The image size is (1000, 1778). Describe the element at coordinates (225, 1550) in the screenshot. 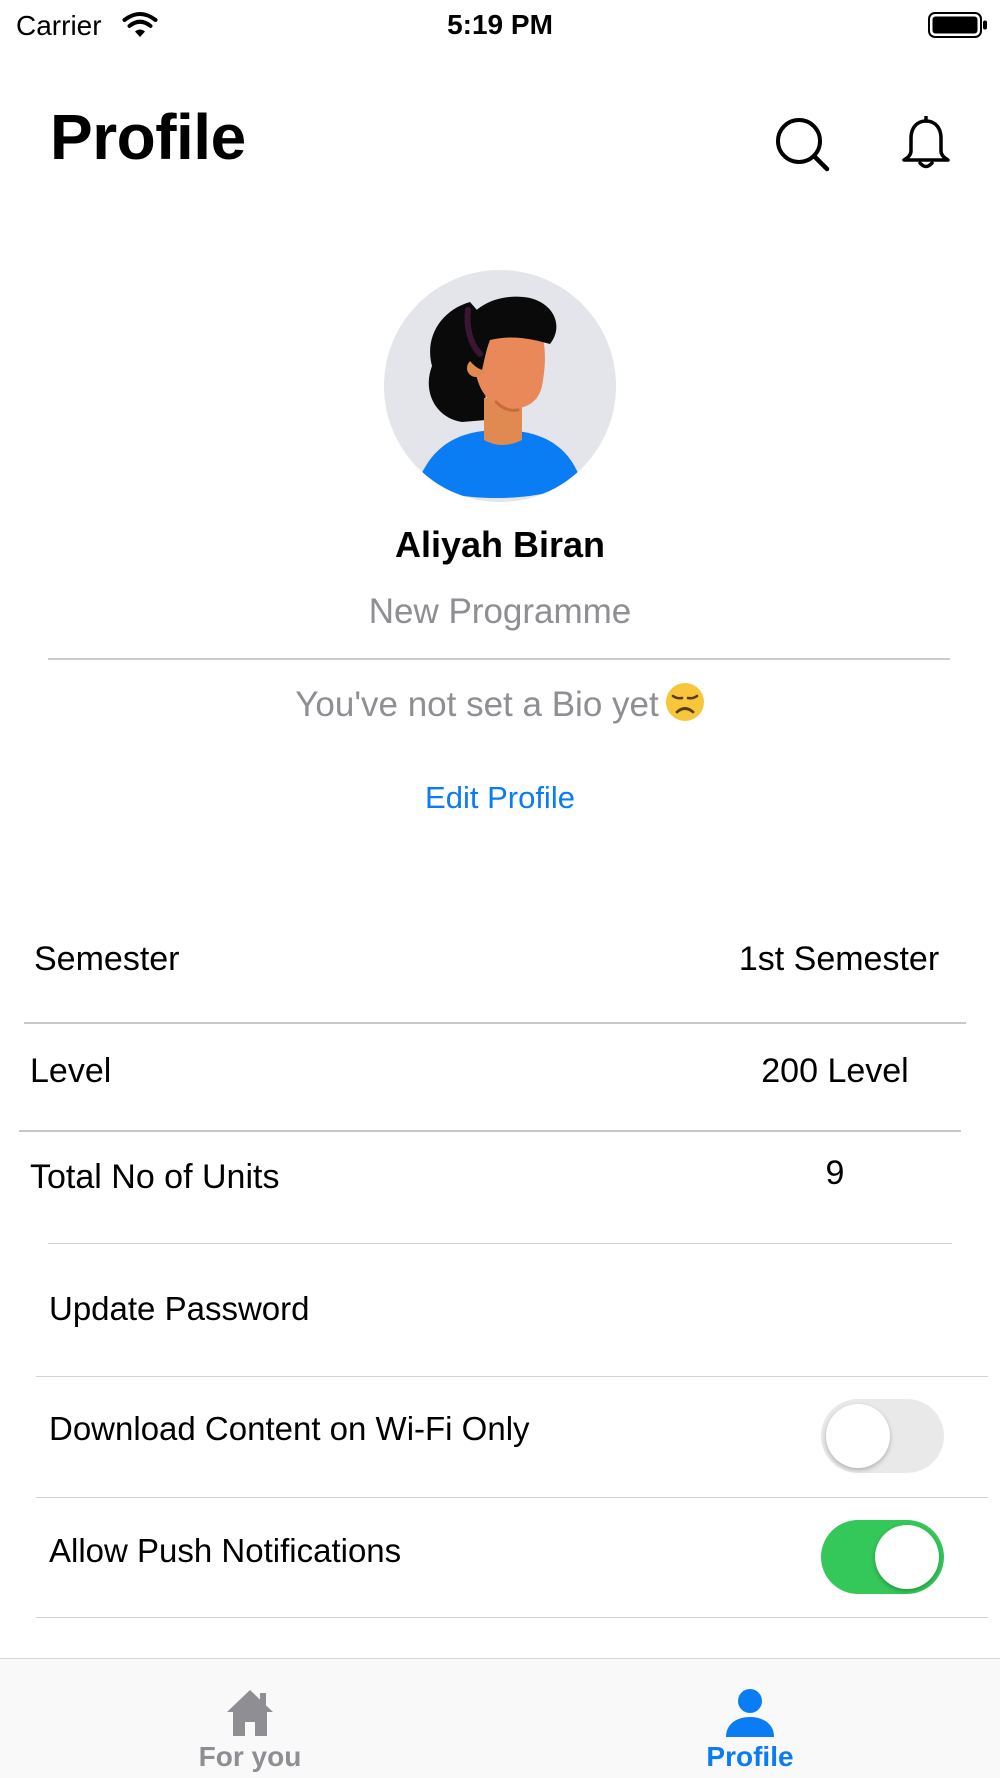

I see `push-notifications-label: Allow Push Notifications` at that location.